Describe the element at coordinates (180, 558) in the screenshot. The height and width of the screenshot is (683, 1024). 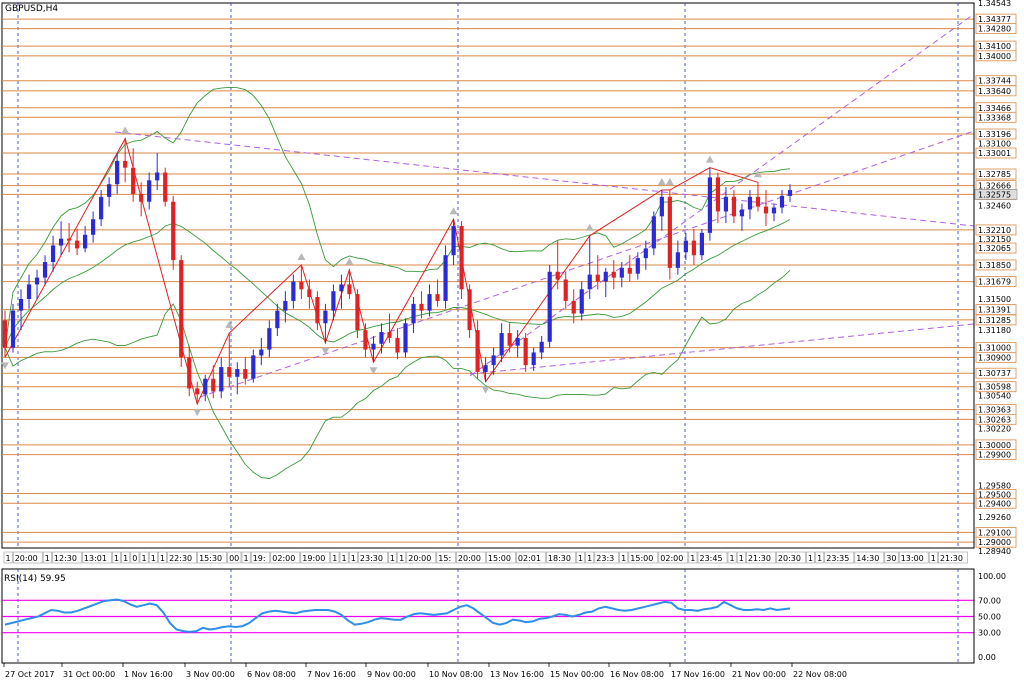
I see `event-marker-label: 22:30` at that location.